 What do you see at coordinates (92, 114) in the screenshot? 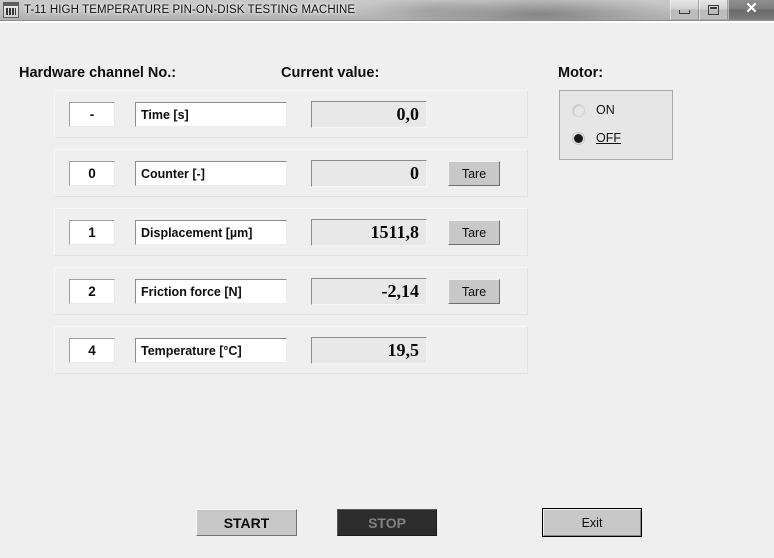
I see `channel-number-field: -` at bounding box center [92, 114].